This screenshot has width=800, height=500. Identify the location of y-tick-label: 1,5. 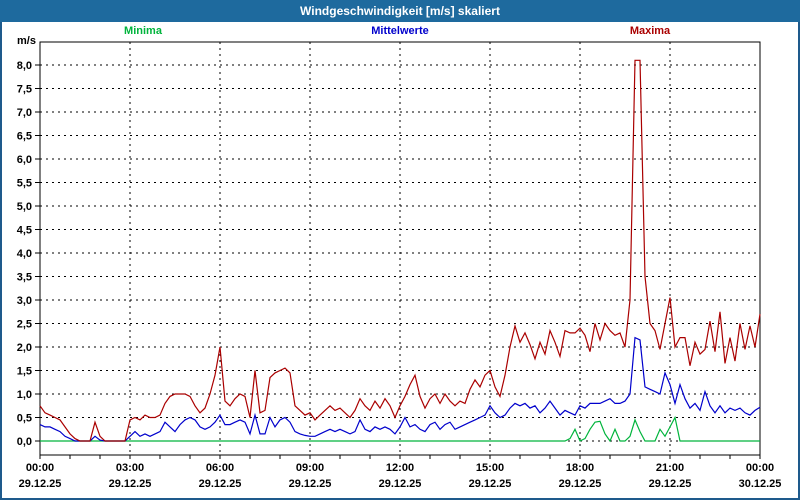
(24, 372).